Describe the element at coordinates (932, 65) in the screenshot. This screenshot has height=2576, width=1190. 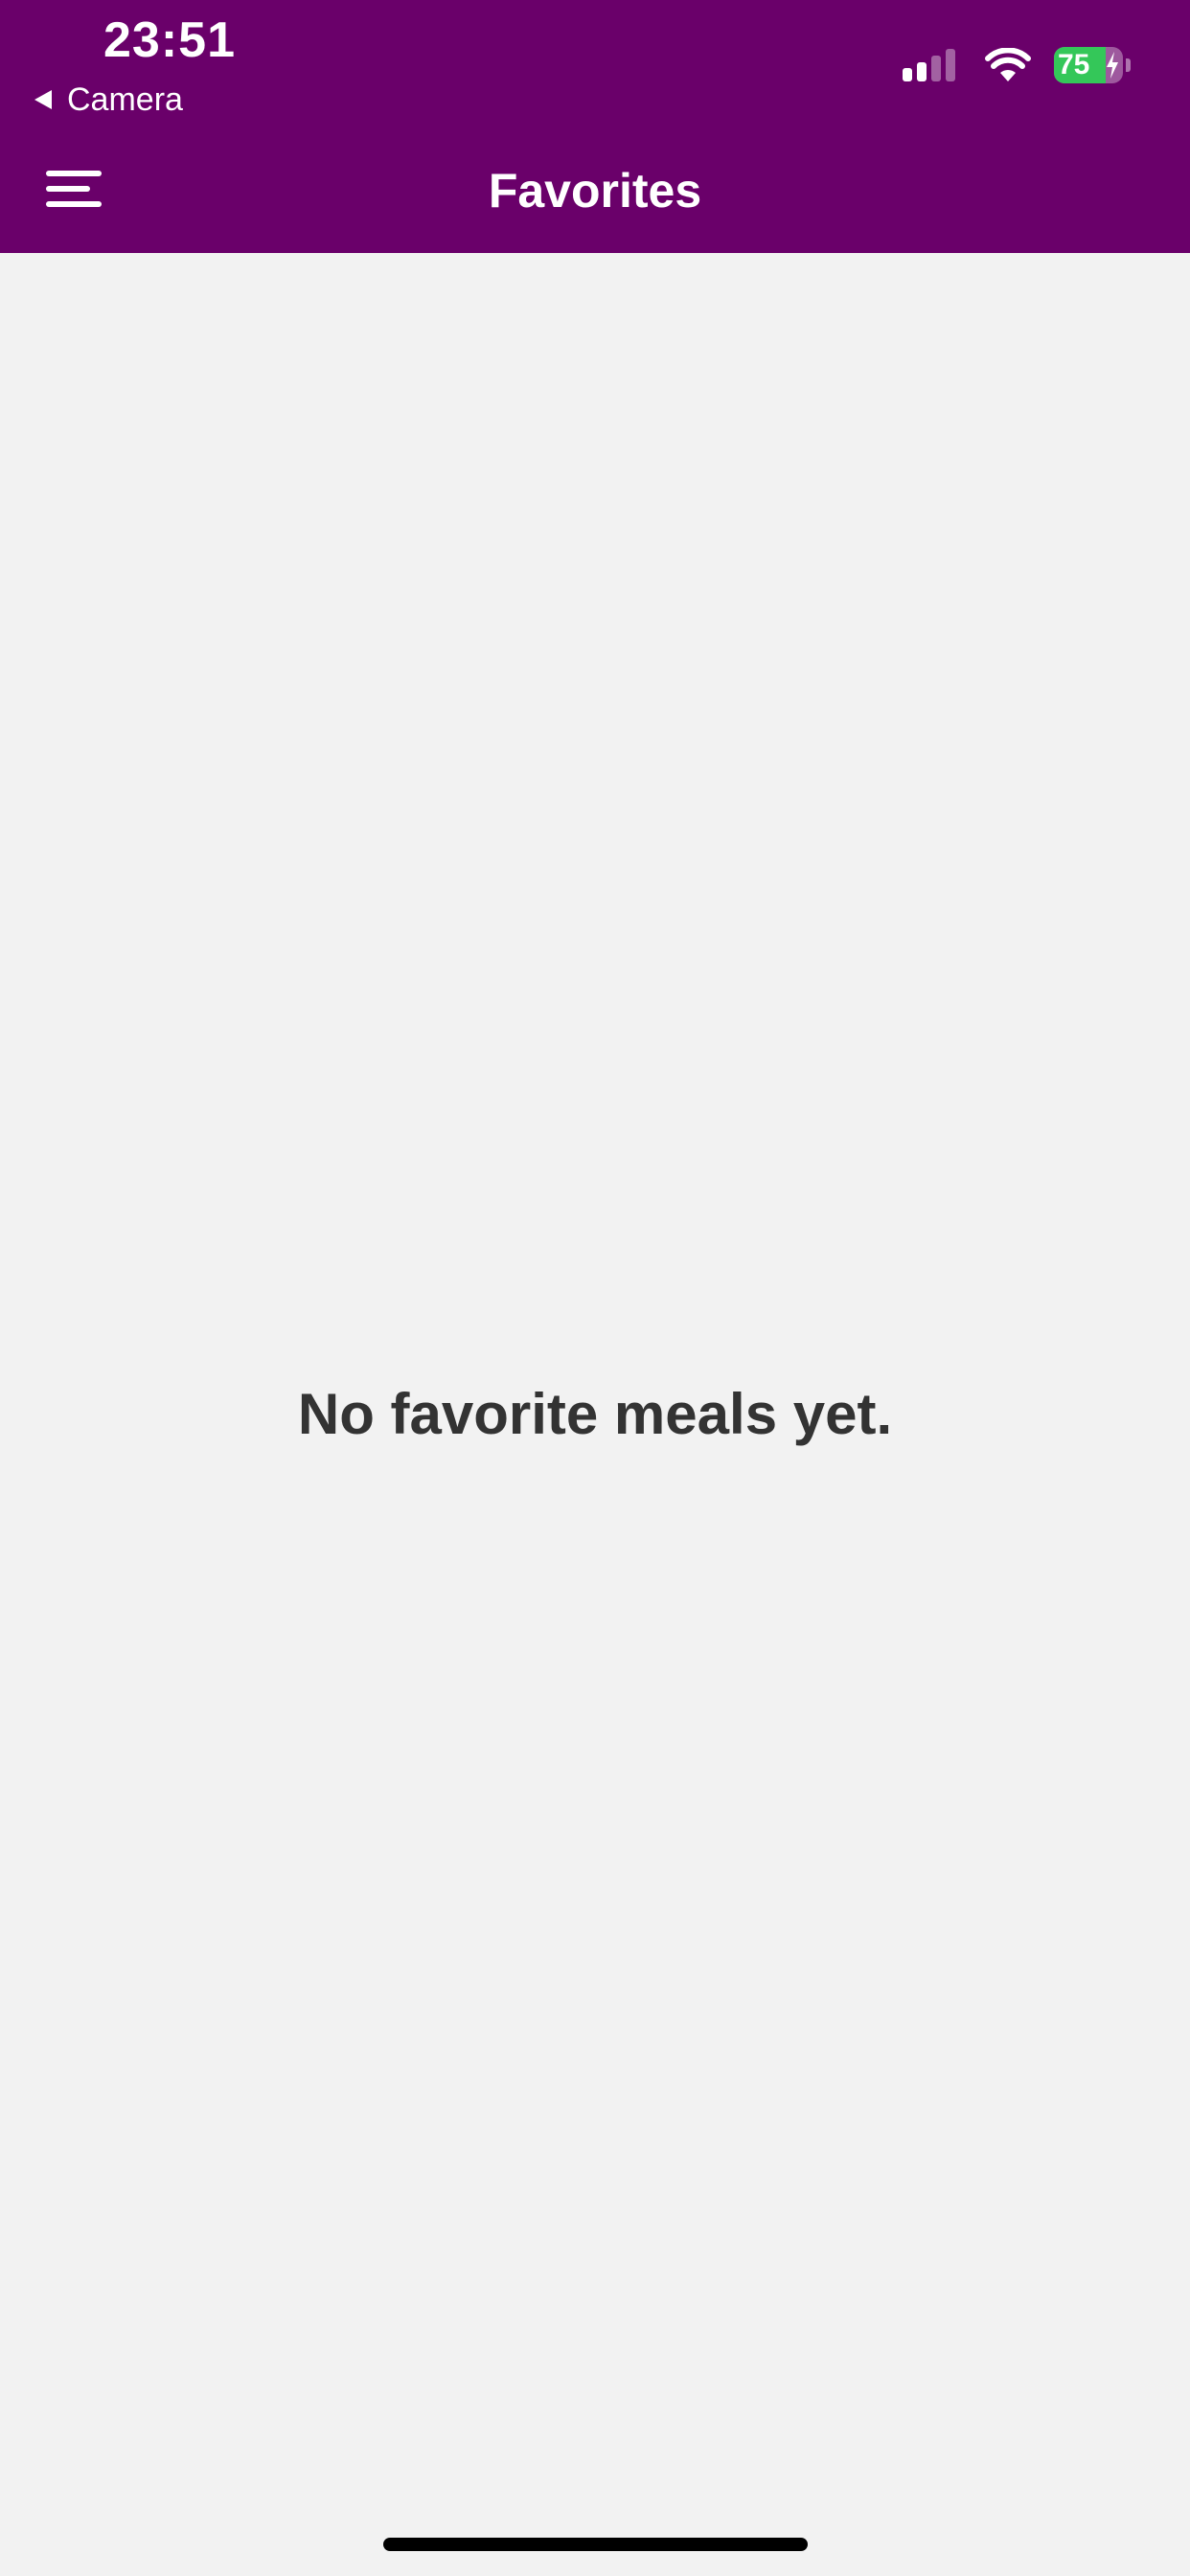
I see `cellular-signal-icon` at that location.